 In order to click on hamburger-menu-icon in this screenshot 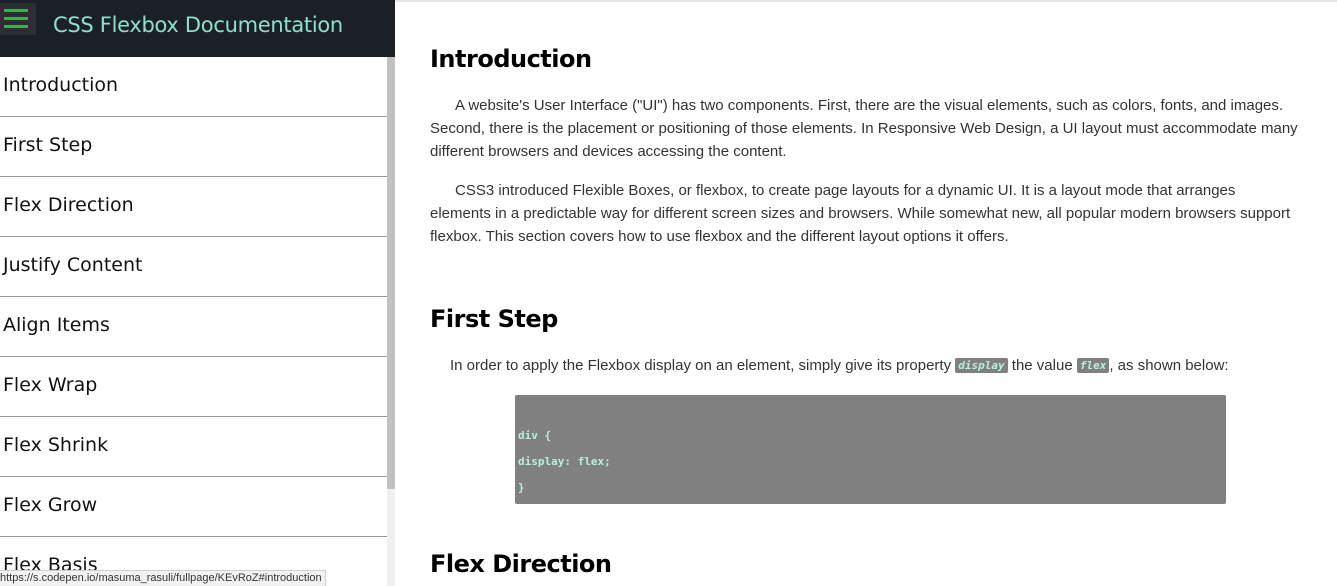, I will do `click(18, 19)`.